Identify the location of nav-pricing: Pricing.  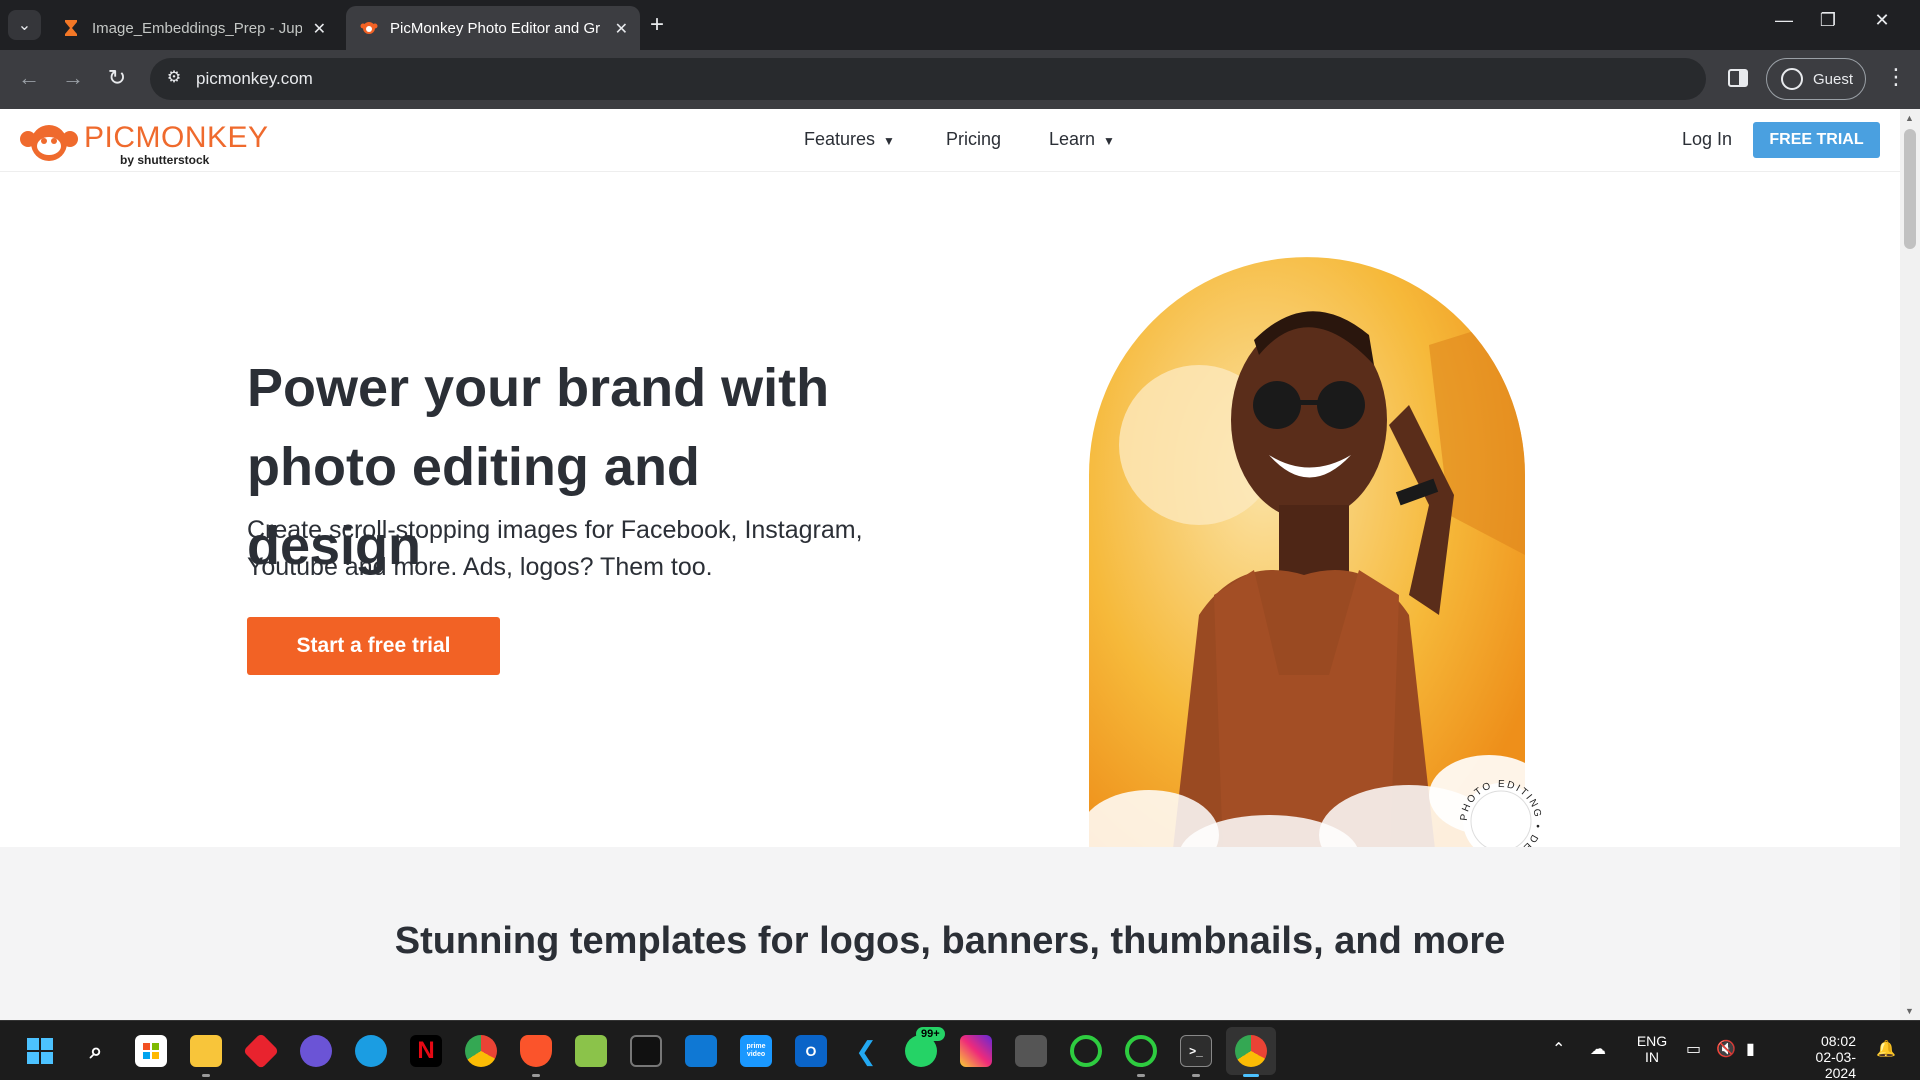
(973, 139).